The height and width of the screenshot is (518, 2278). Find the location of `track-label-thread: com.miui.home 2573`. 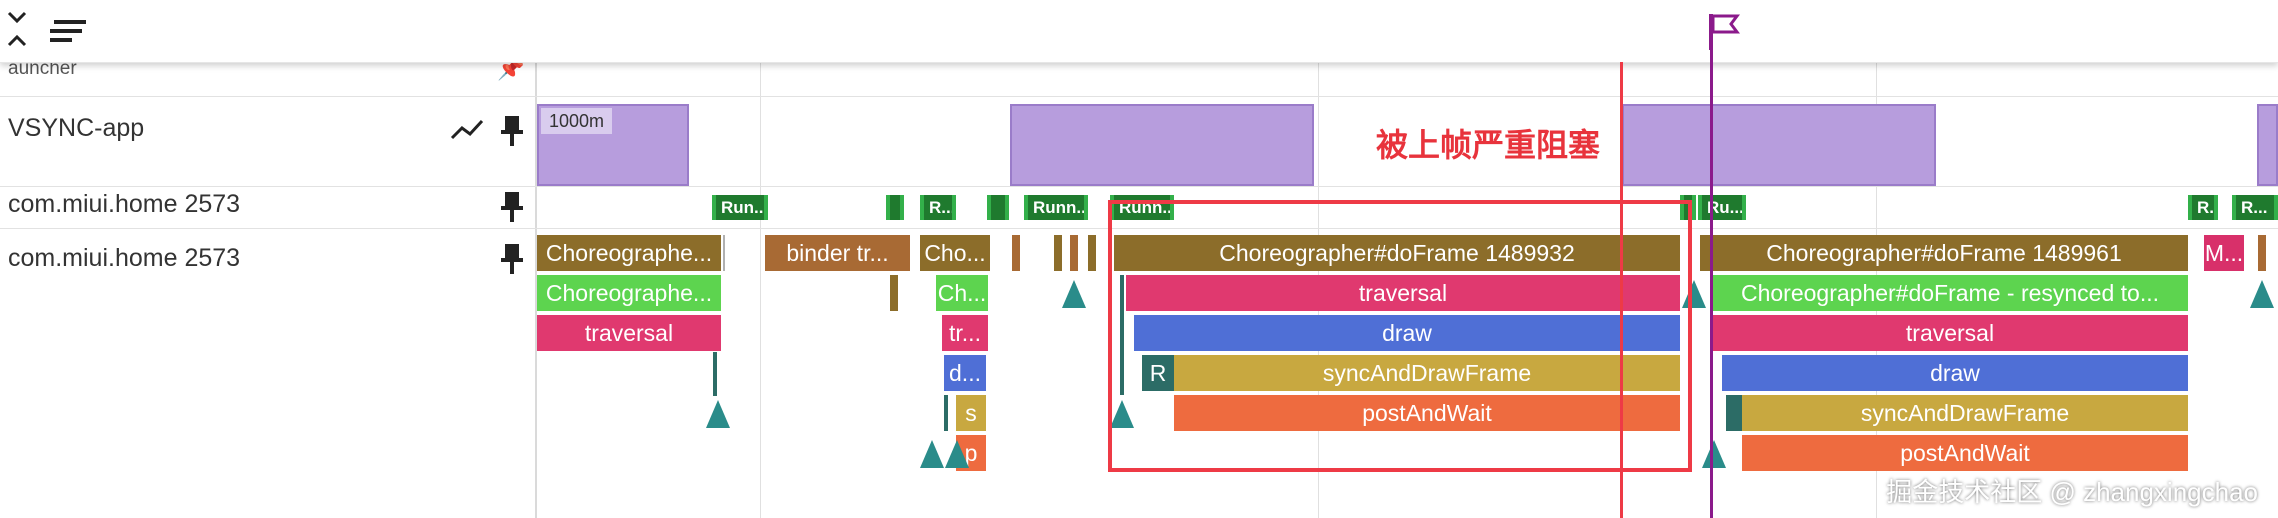

track-label-thread: com.miui.home 2573 is located at coordinates (124, 204).